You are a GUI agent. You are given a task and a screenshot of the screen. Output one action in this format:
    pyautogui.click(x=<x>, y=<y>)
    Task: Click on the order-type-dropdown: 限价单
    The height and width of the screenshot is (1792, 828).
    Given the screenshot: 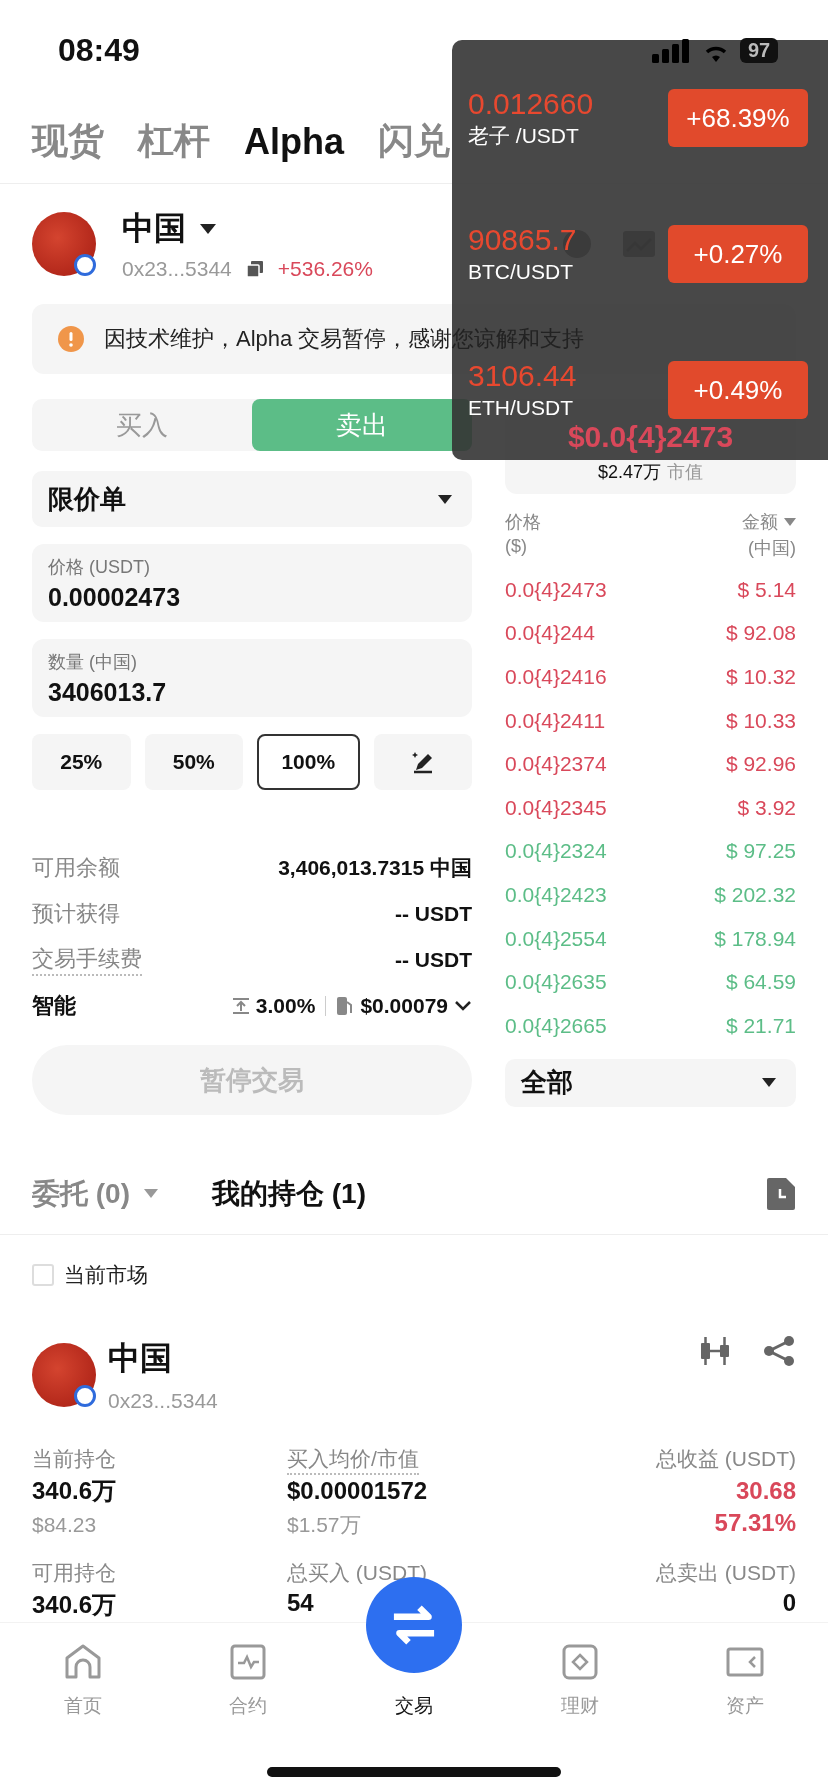 What is the action you would take?
    pyautogui.click(x=252, y=499)
    